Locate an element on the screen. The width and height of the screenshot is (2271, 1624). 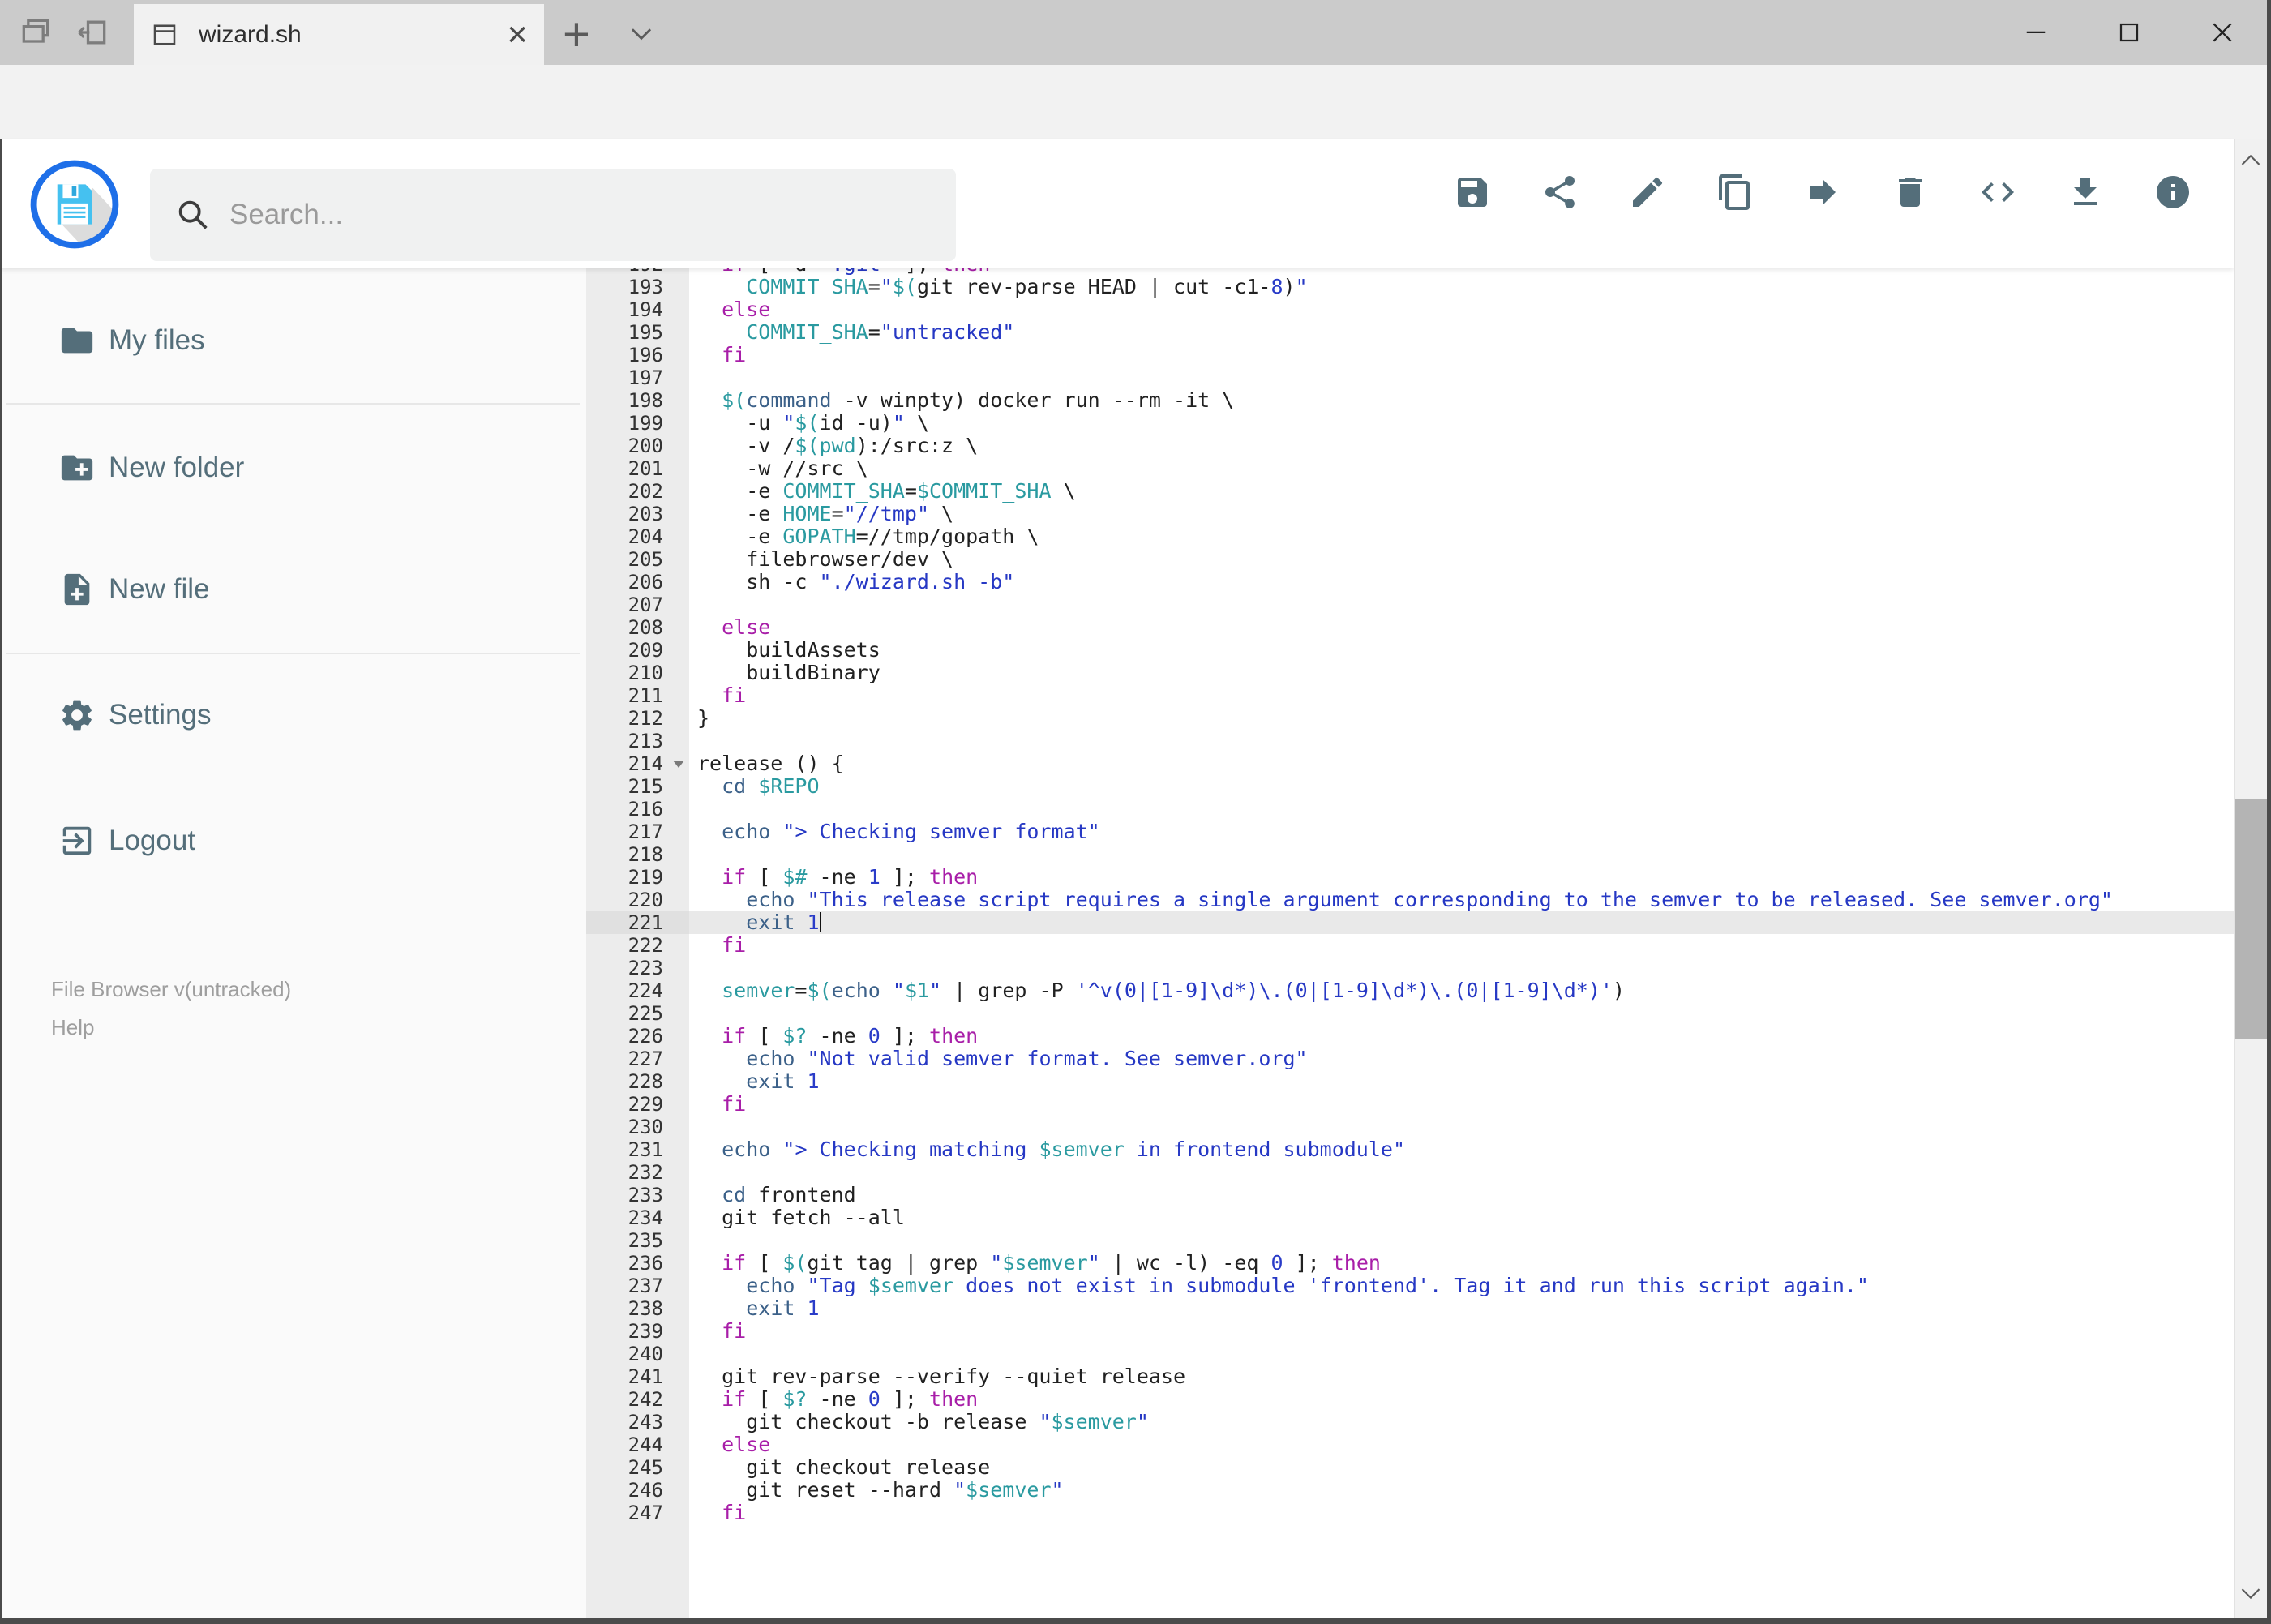
code-line: 203 -e HOME="//tmp" \ is located at coordinates (1410, 514).